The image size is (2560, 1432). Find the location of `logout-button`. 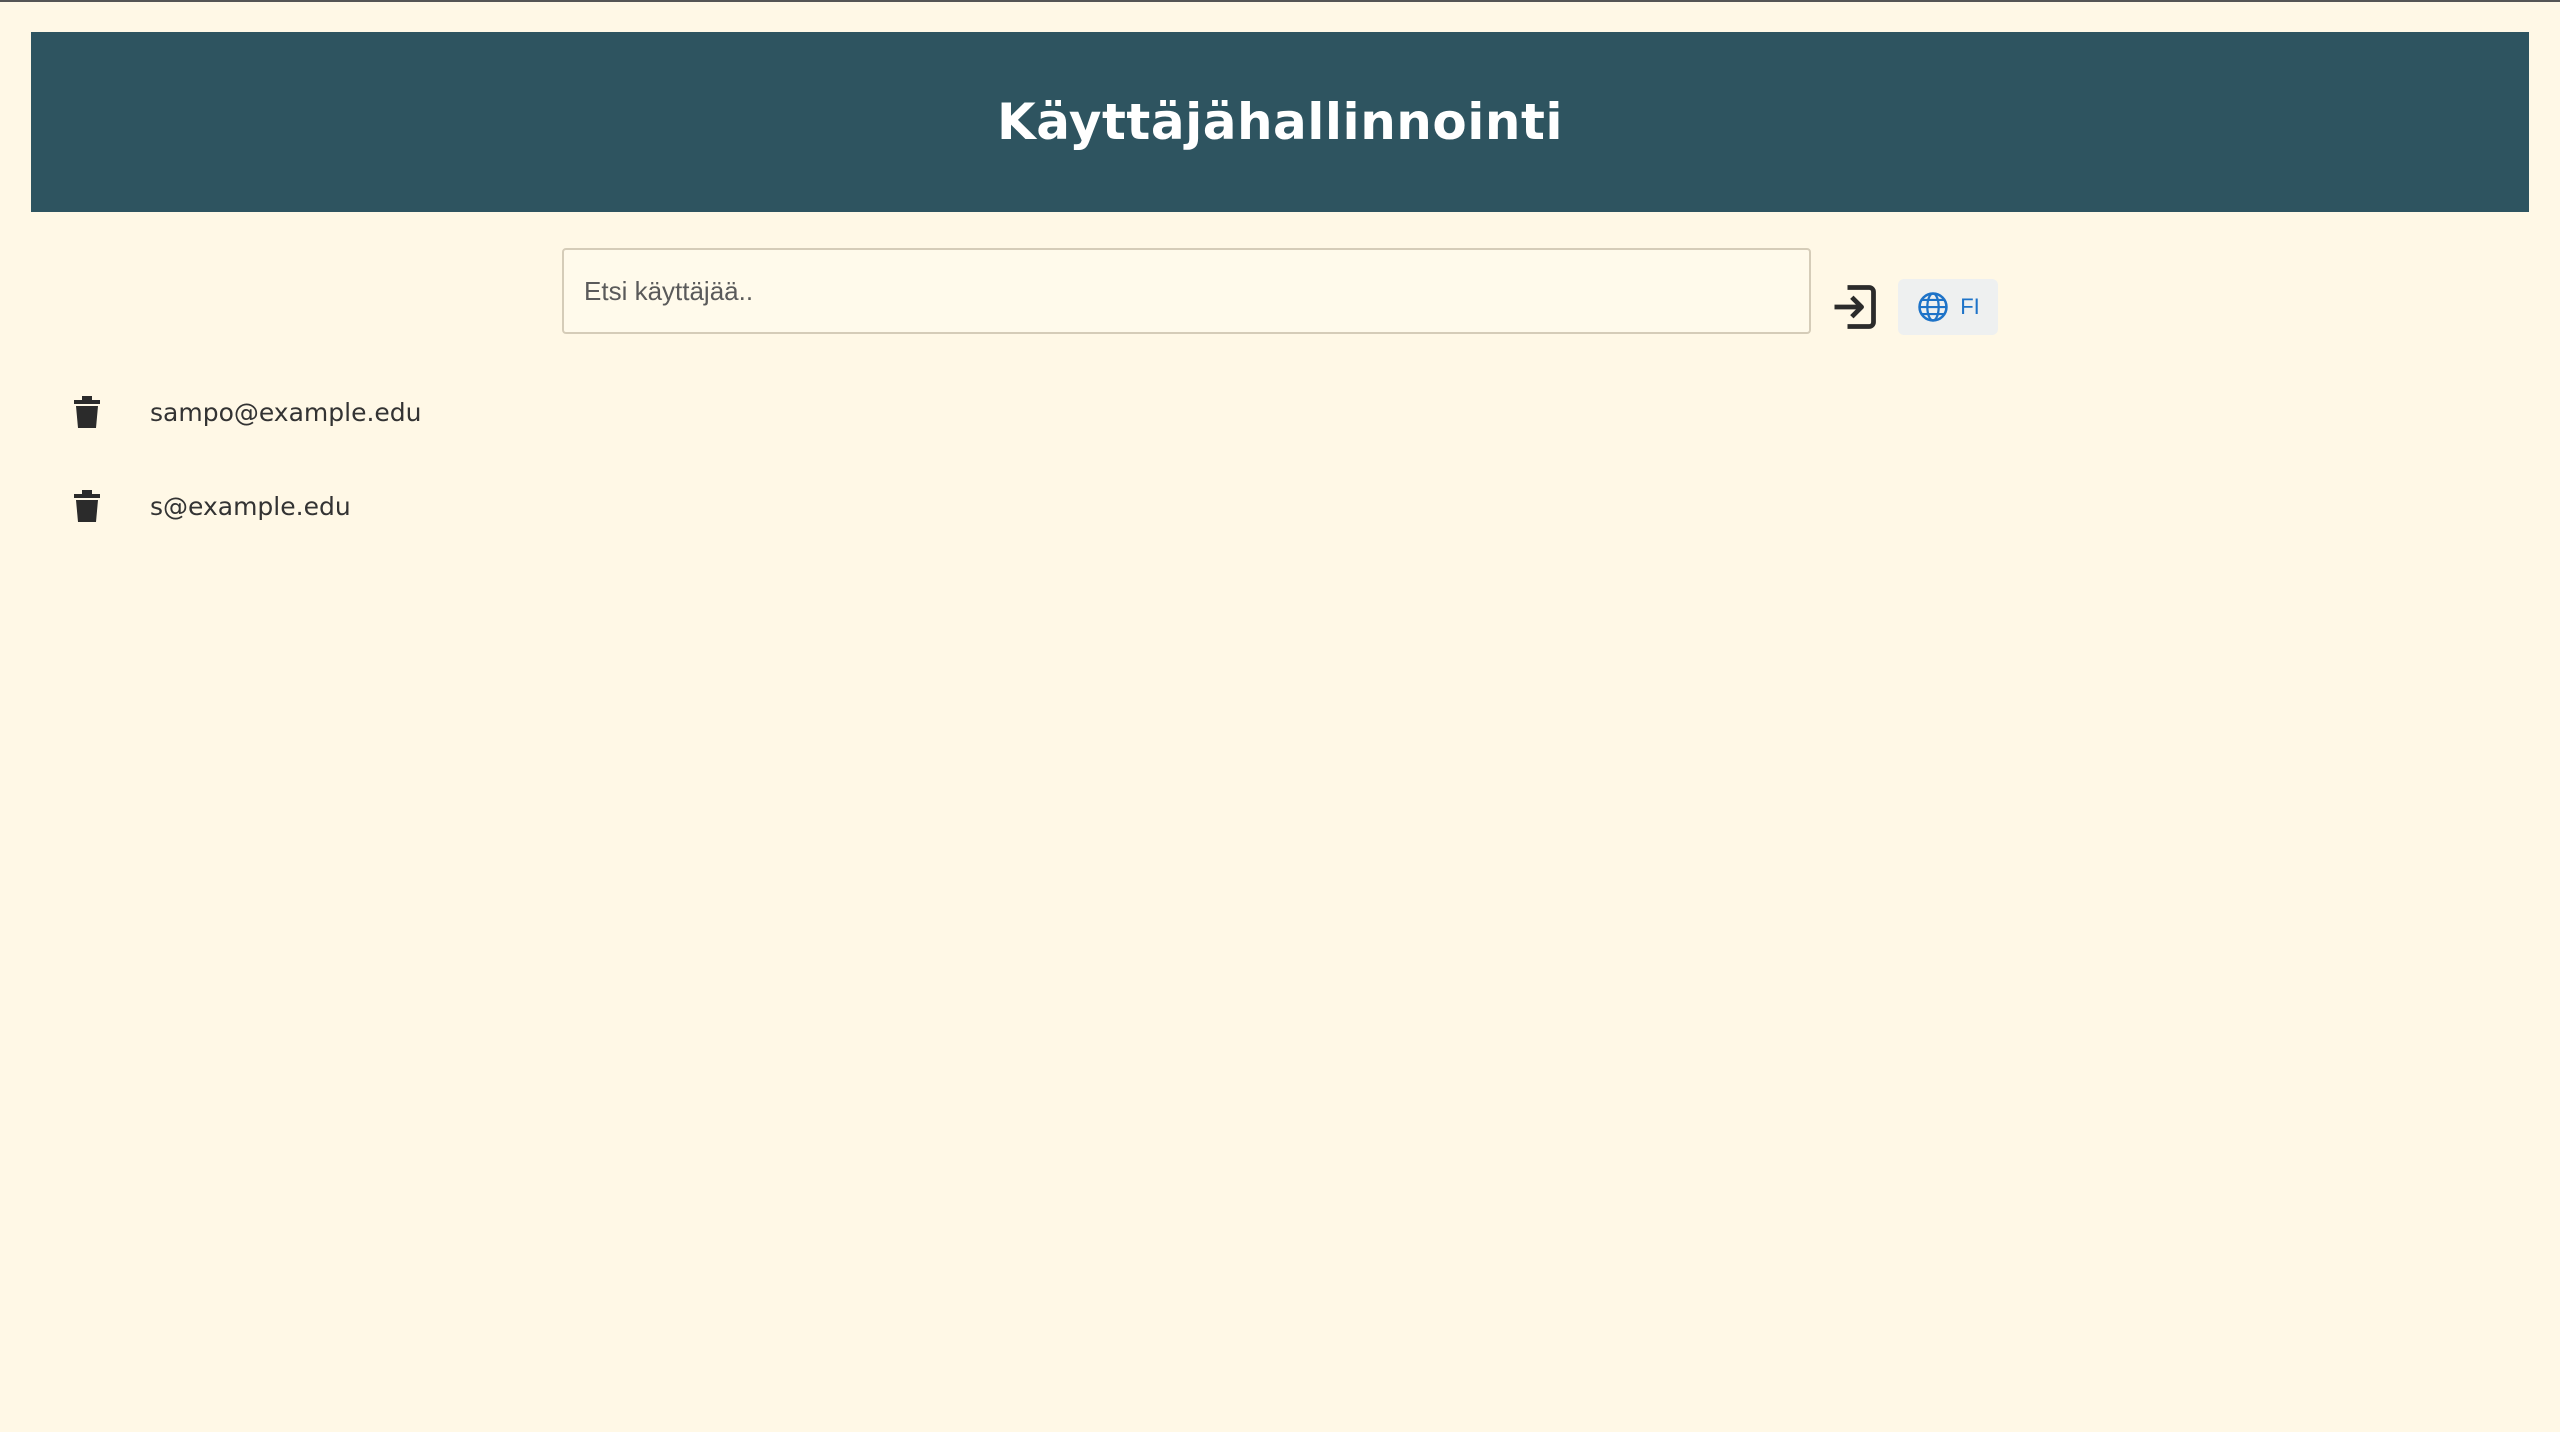

logout-button is located at coordinates (1854, 307).